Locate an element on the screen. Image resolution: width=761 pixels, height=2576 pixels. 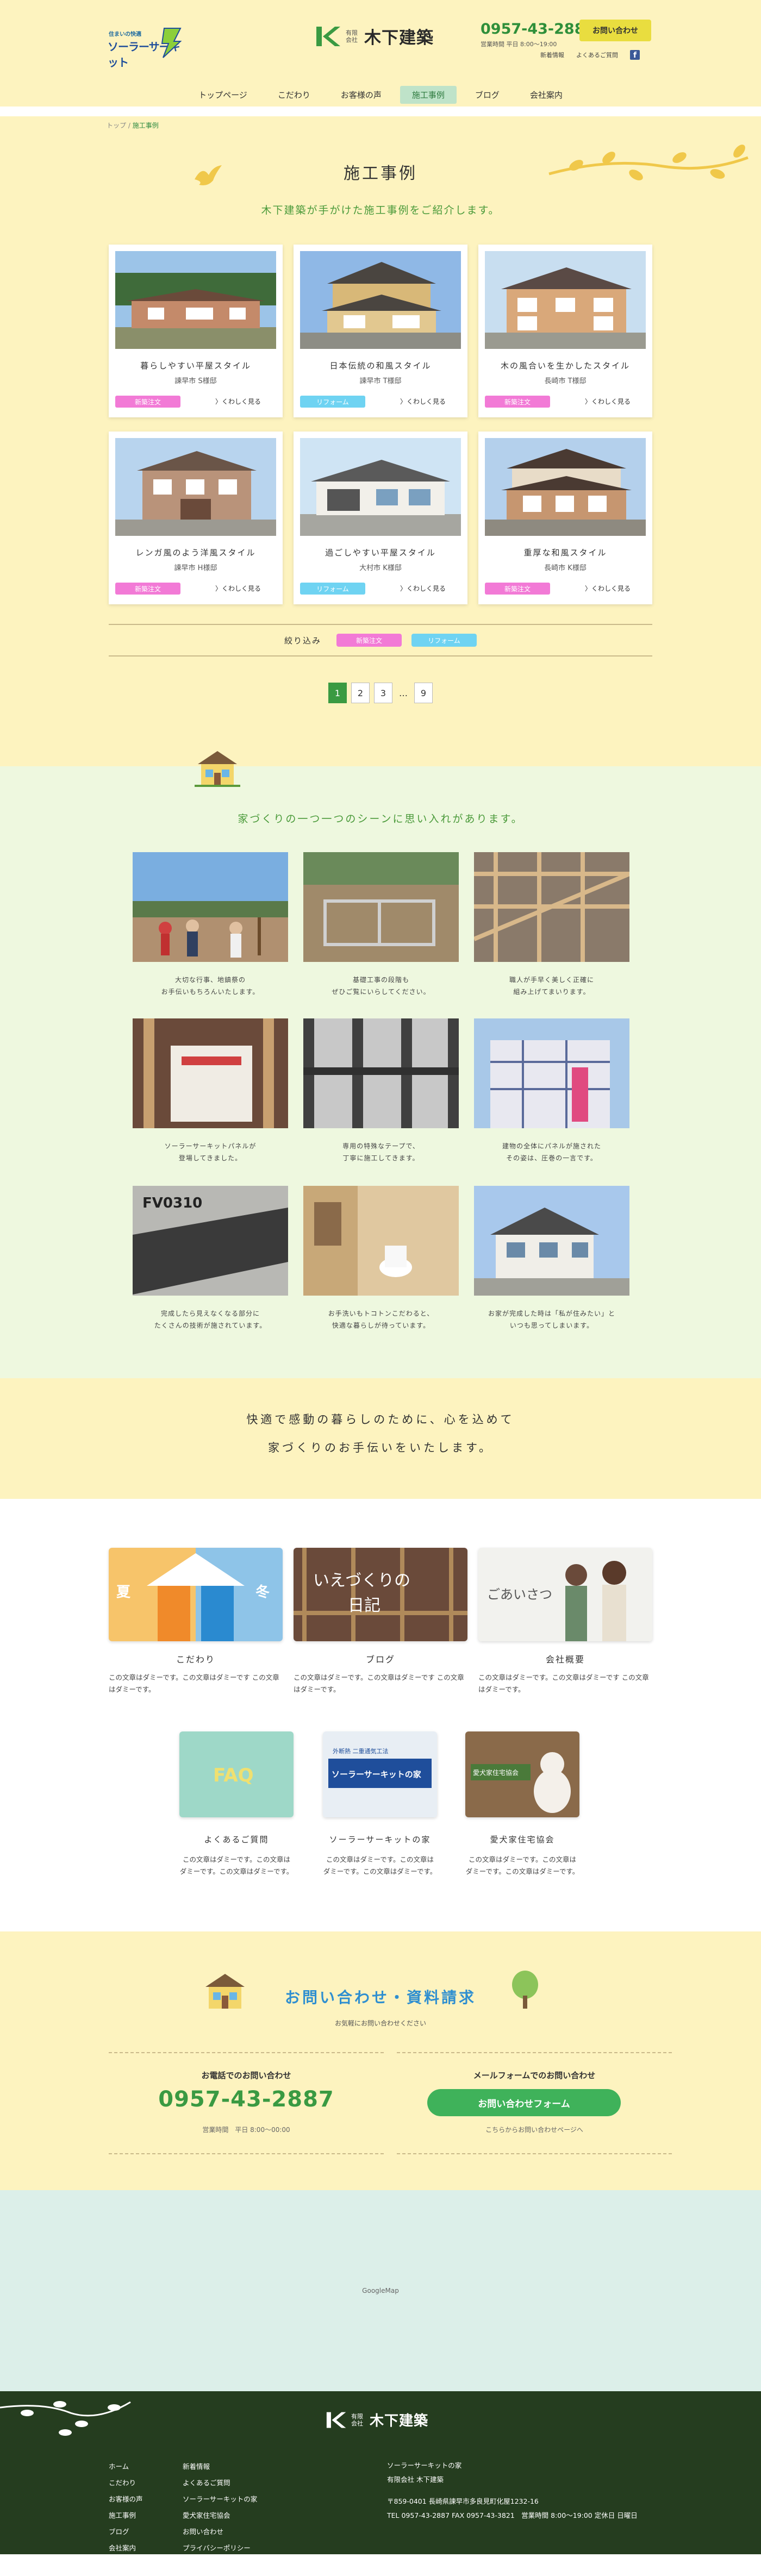
faq-image: FAQ is located at coordinates (236, 1774).